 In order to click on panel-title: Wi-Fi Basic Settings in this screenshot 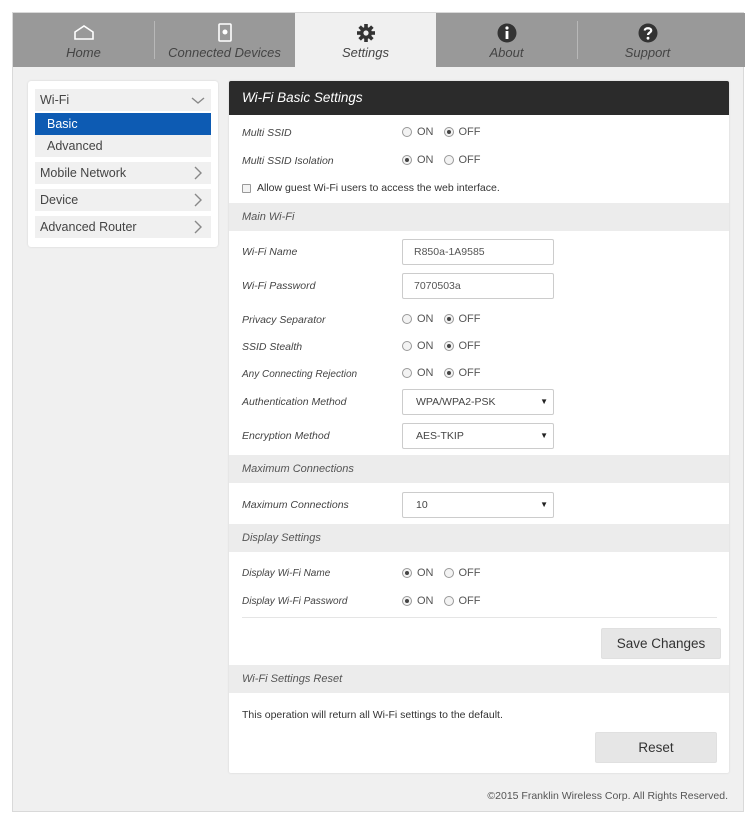, I will do `click(479, 98)`.